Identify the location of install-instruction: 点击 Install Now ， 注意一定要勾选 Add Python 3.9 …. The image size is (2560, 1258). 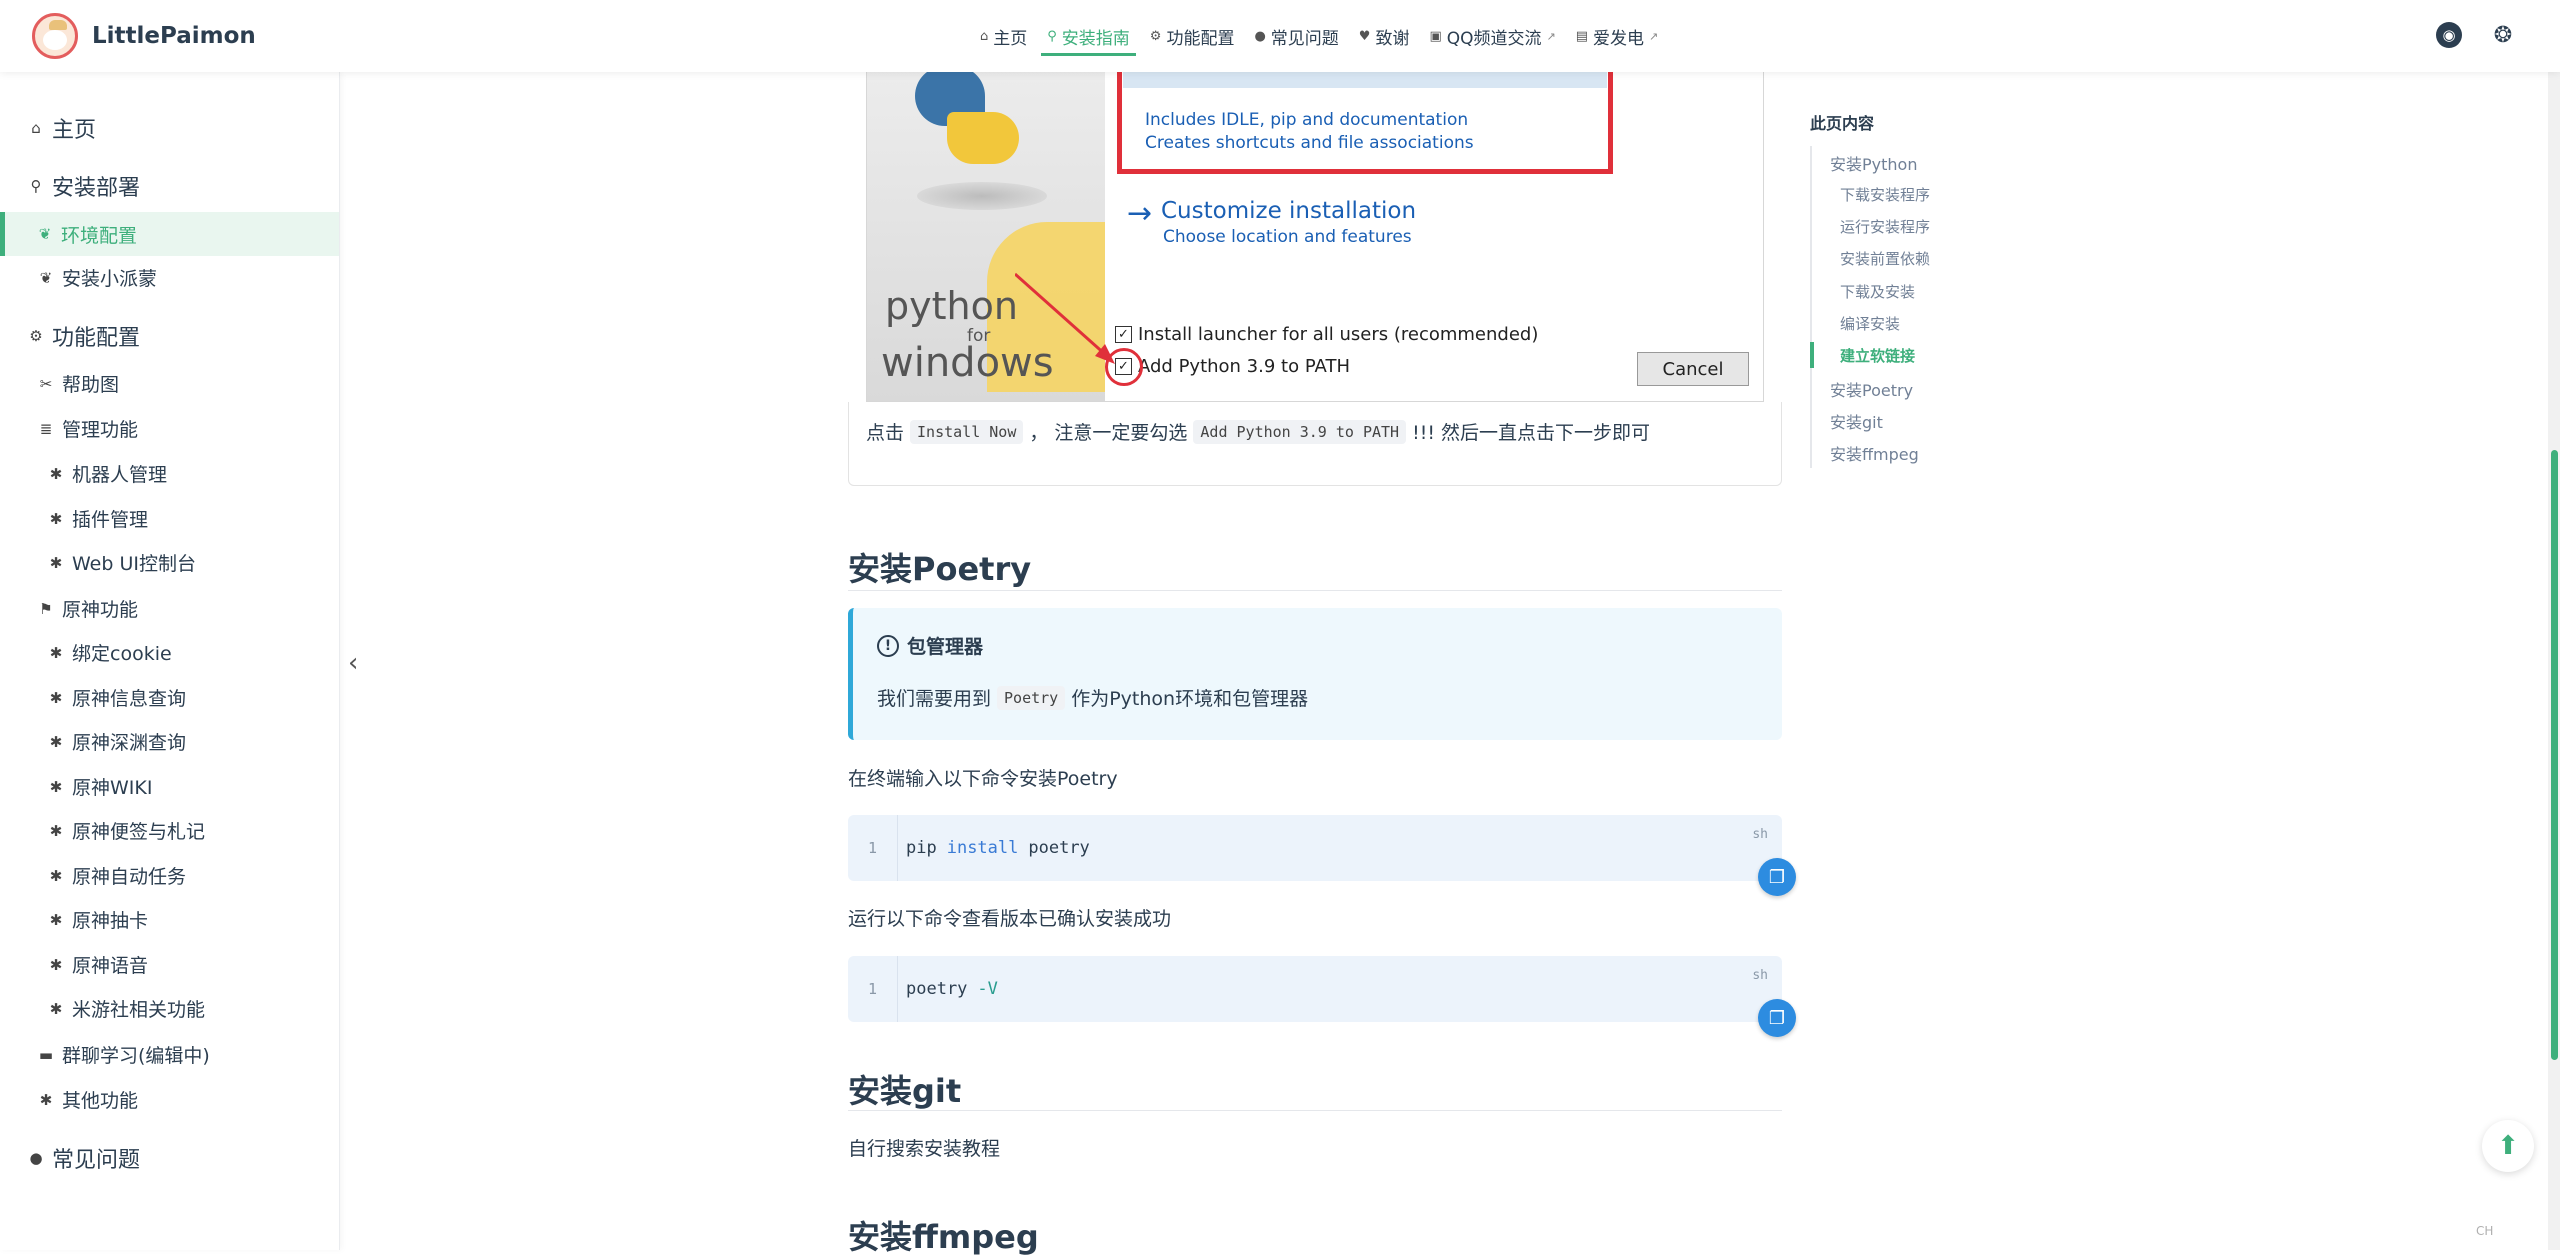
(1258, 431).